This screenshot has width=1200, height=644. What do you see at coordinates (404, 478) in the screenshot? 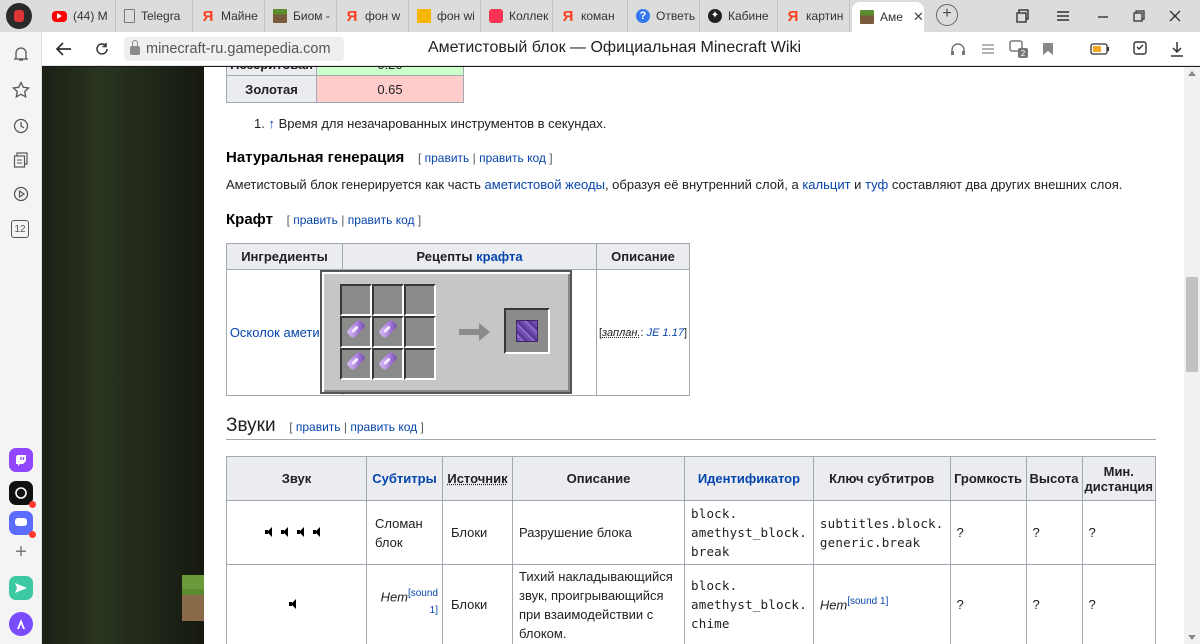
I see `subtitles-header-link: Субтитры` at bounding box center [404, 478].